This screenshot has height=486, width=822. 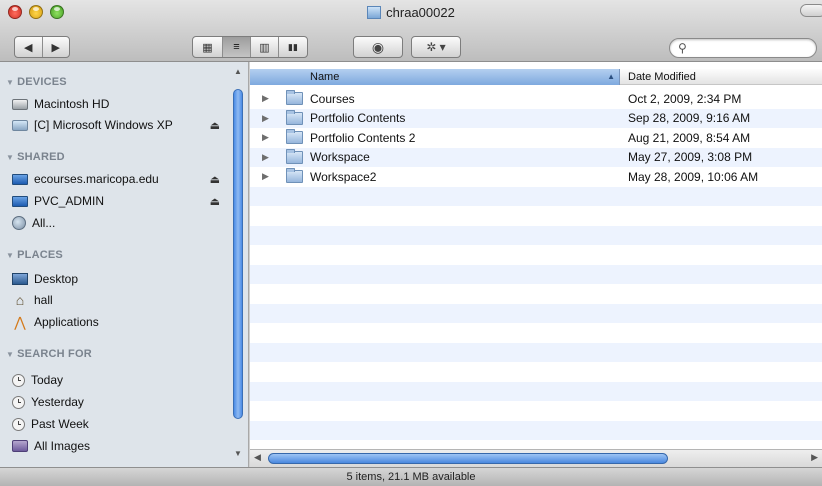 I want to click on file-name: Workspace2, so click(x=343, y=176).